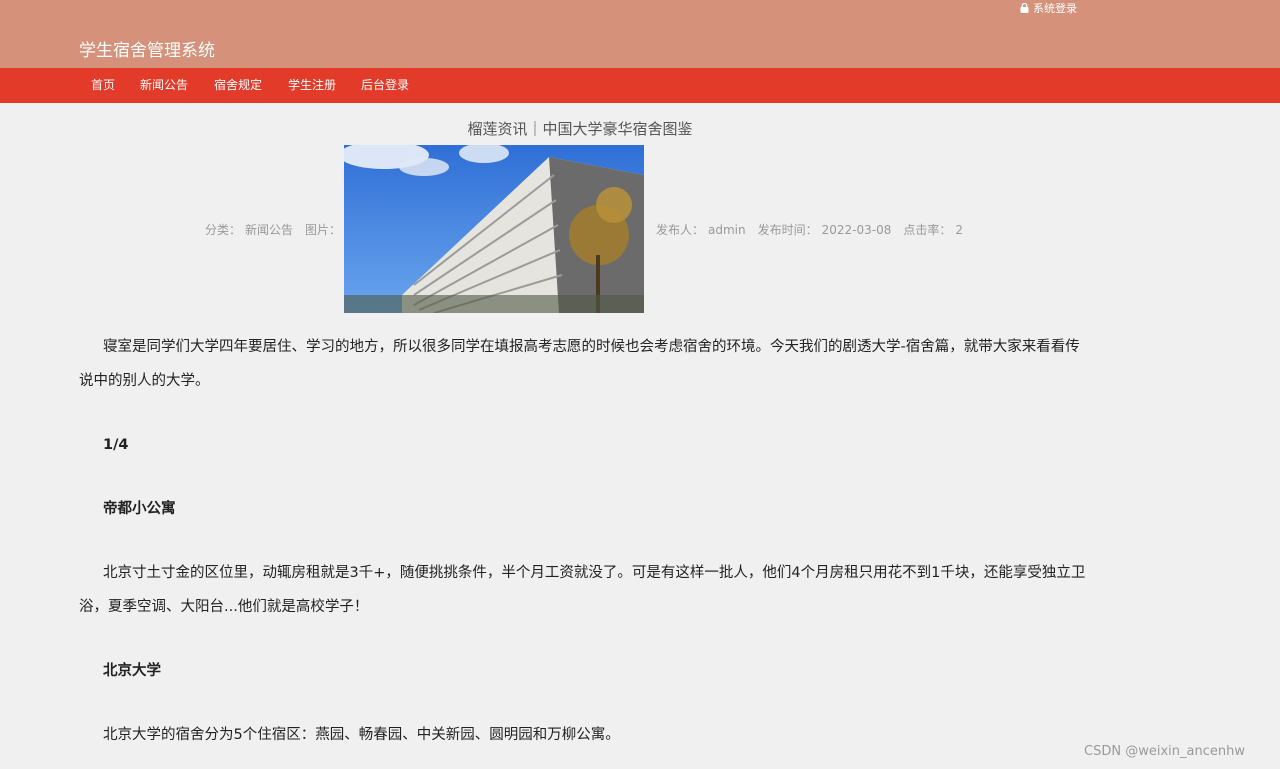 Image resolution: width=1280 pixels, height=769 pixels. Describe the element at coordinates (147, 51) in the screenshot. I see `site-title: 学生宿舍管理系统` at that location.